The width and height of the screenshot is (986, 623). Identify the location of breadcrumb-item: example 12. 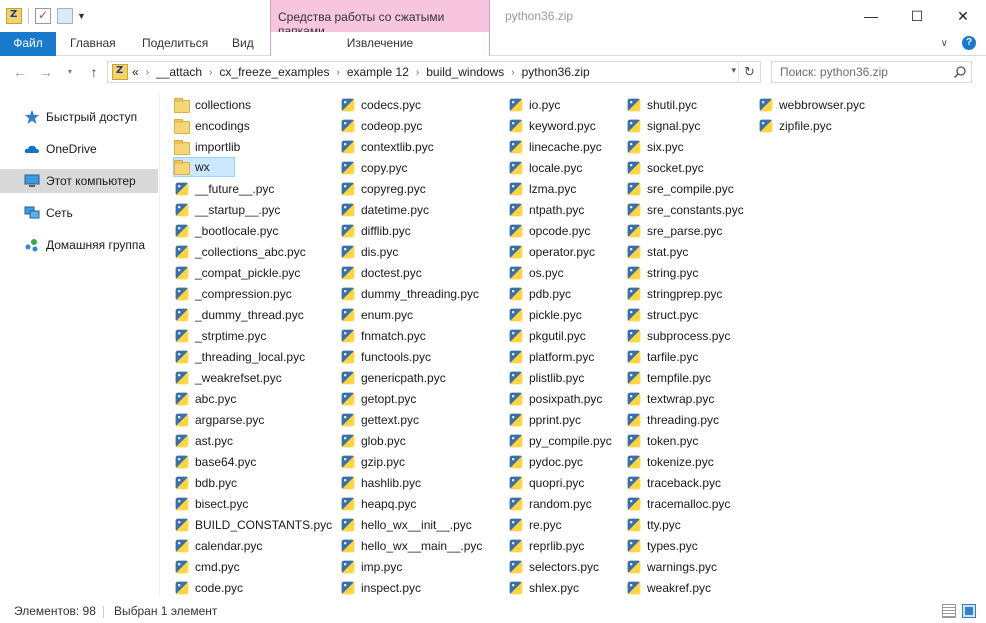
(378, 72).